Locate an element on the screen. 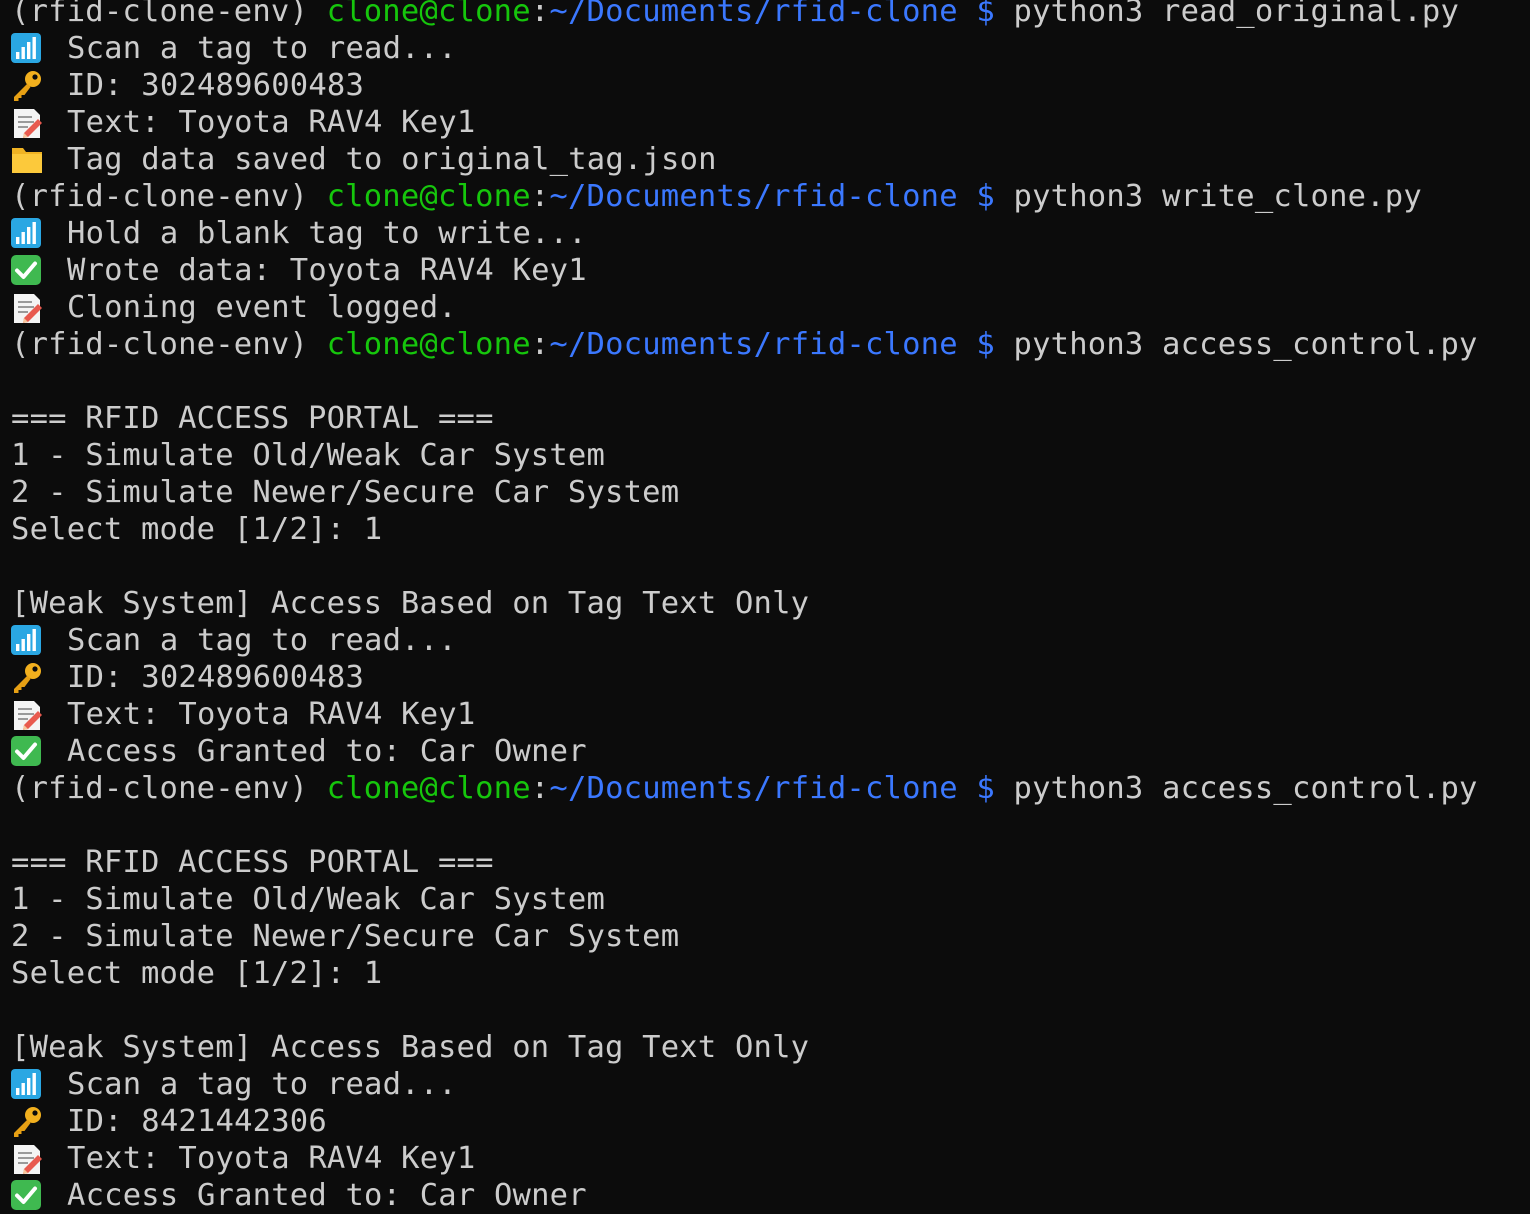 This screenshot has height=1214, width=1530. output-line: ID: 8421442306 is located at coordinates (768, 1121).